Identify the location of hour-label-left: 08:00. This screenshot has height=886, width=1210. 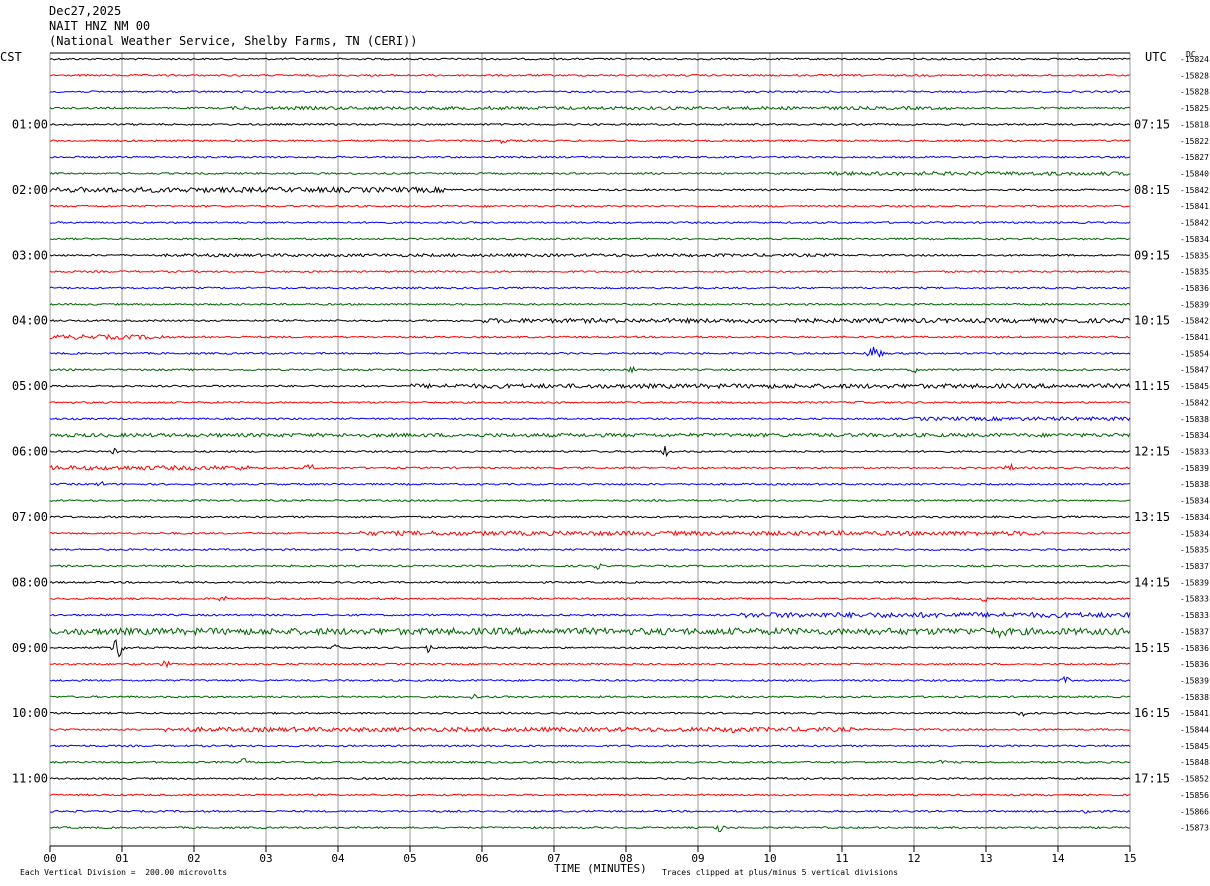
(30, 582).